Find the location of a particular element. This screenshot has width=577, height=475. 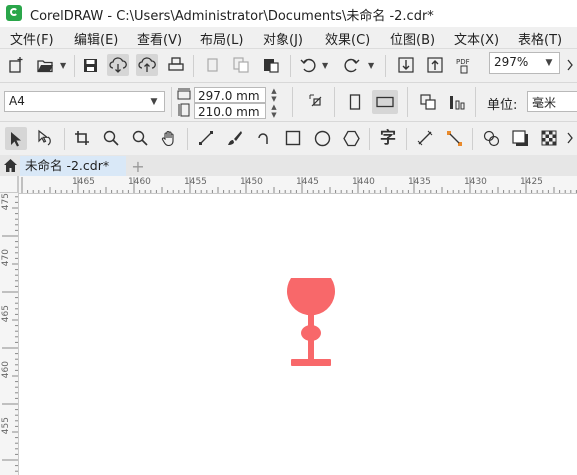

cloud-download-icon is located at coordinates (118, 65).